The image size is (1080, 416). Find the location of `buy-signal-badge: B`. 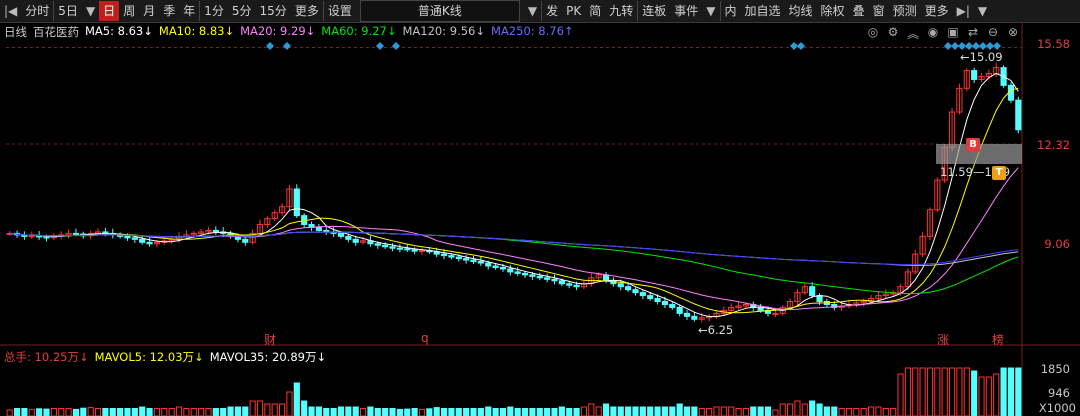

buy-signal-badge: B is located at coordinates (973, 145).